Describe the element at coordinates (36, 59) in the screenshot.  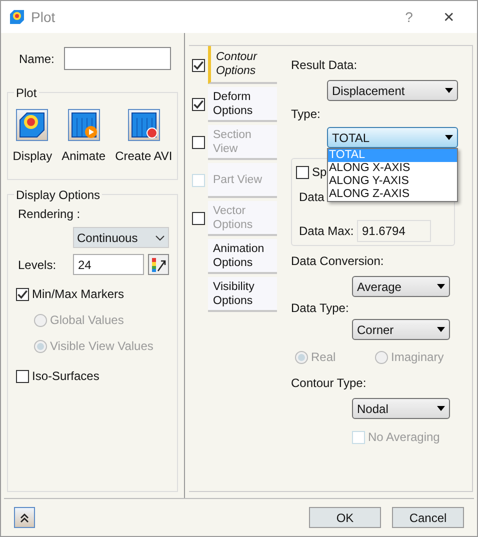
I see `name-label: Name:` at that location.